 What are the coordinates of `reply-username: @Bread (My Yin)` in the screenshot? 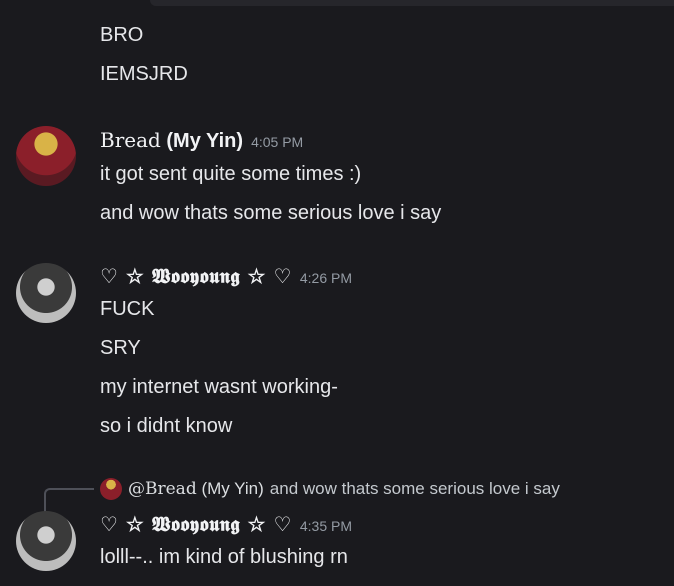 It's located at (196, 489).